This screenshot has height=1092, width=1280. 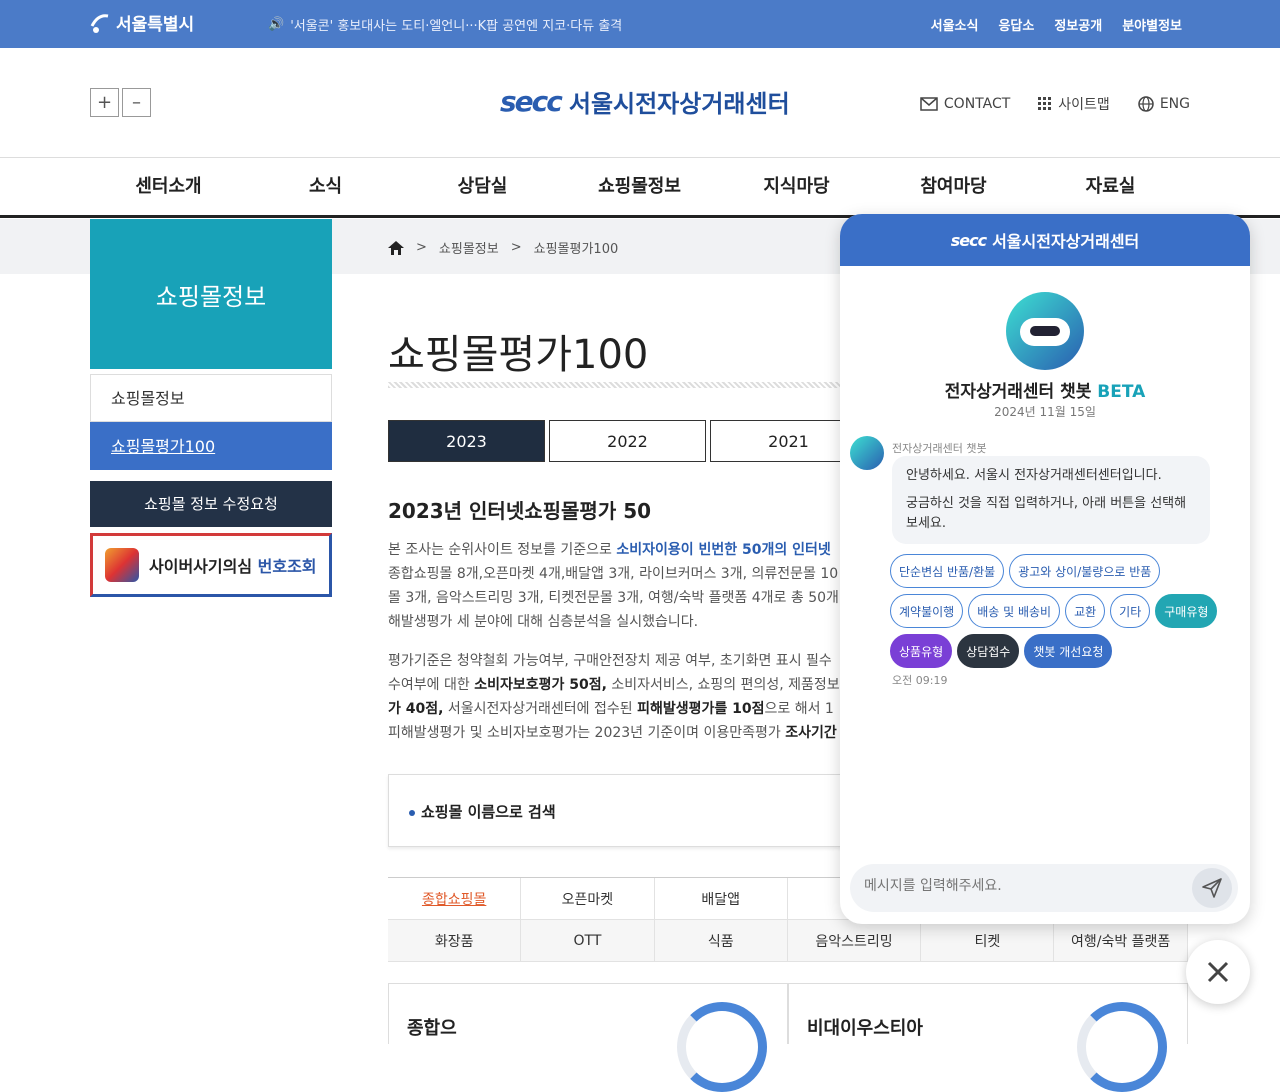 What do you see at coordinates (396, 247) in the screenshot?
I see `home-icon` at bounding box center [396, 247].